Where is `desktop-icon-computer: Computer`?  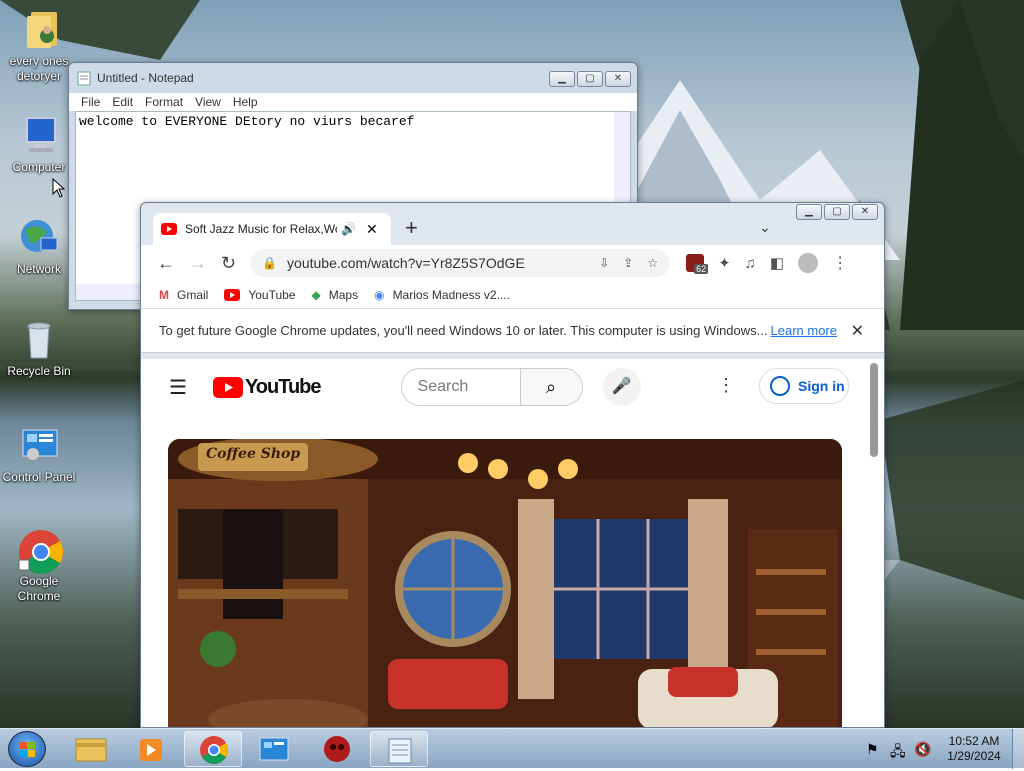
desktop-icon-computer: Computer is located at coordinates (39, 144).